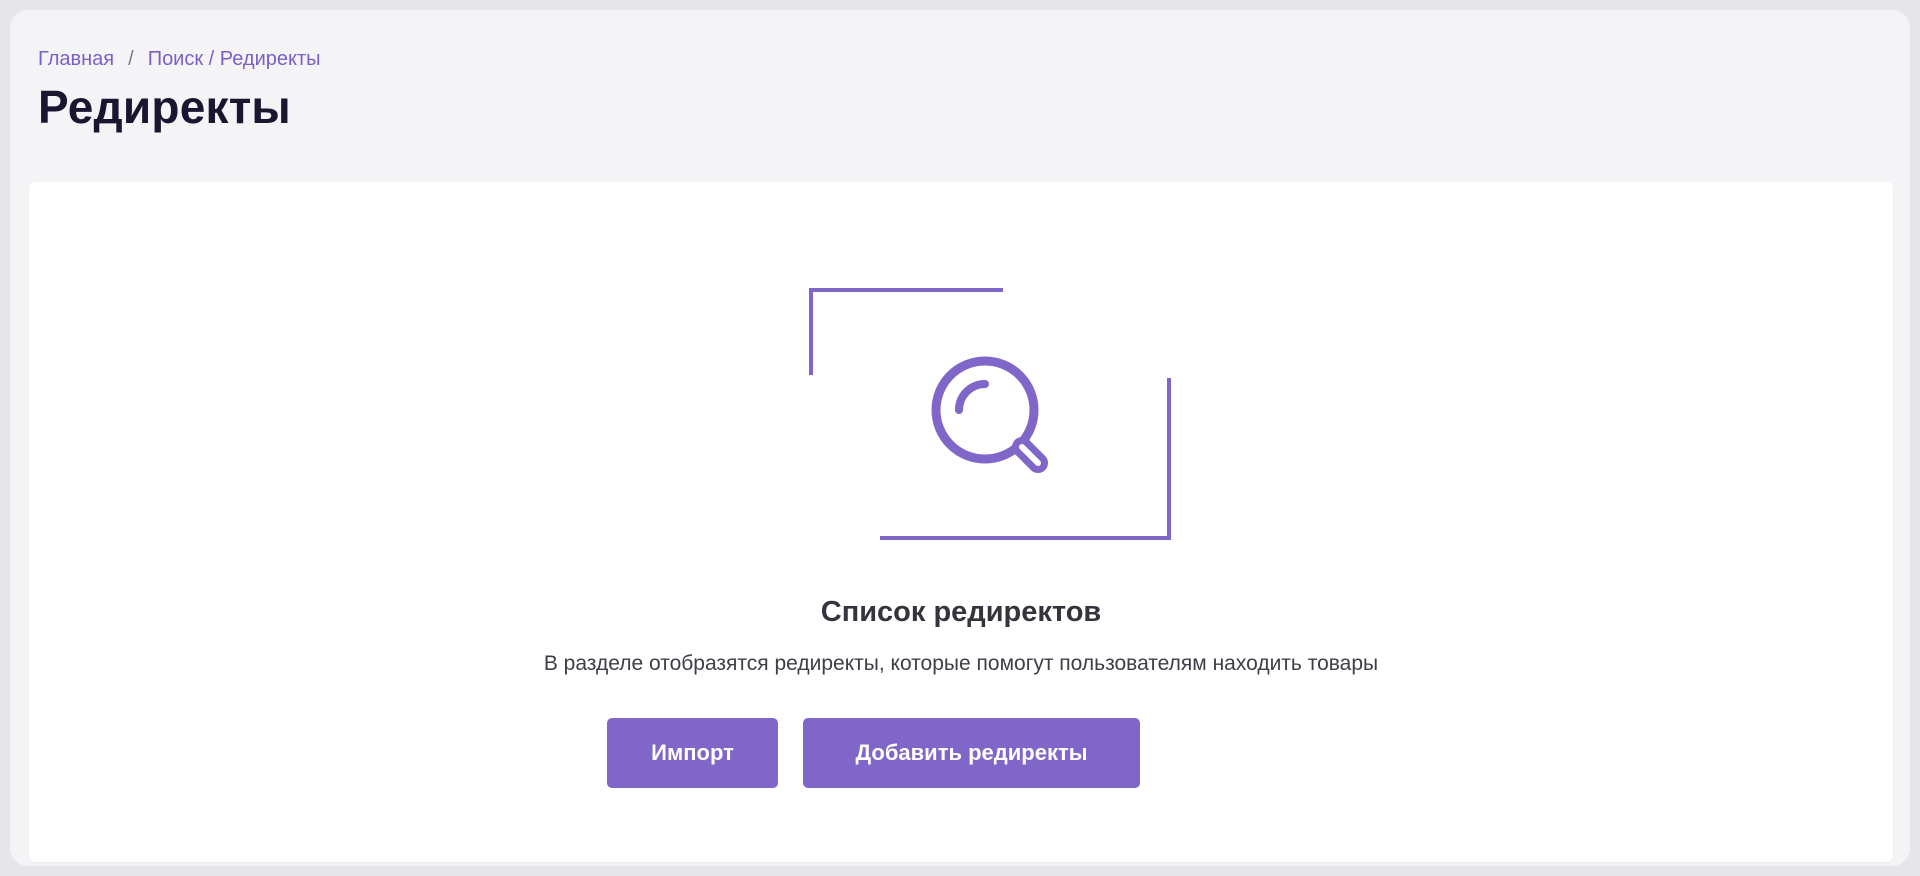  Describe the element at coordinates (692, 753) in the screenshot. I see `import-button: Импорт` at that location.